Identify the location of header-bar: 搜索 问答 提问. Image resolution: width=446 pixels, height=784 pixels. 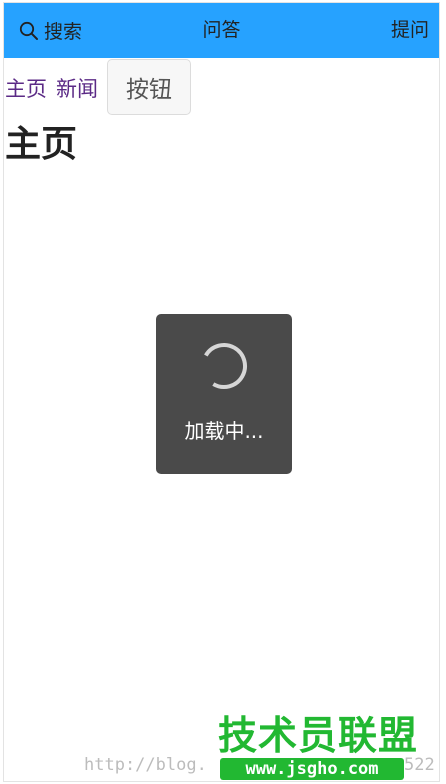
(221, 30).